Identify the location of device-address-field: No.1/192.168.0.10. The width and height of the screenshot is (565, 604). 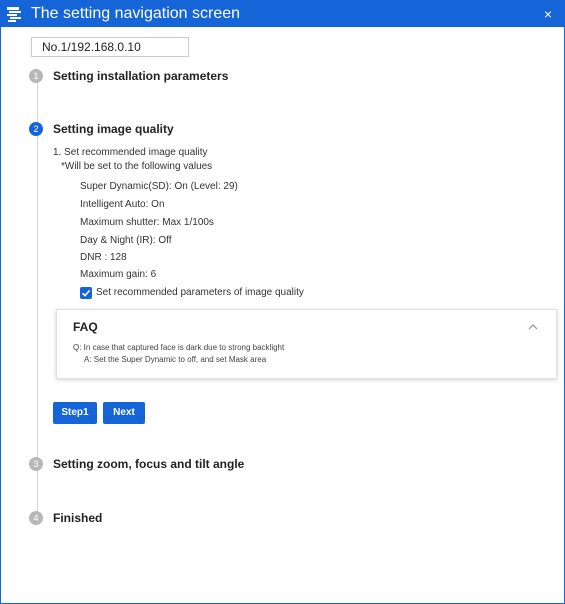
(110, 47).